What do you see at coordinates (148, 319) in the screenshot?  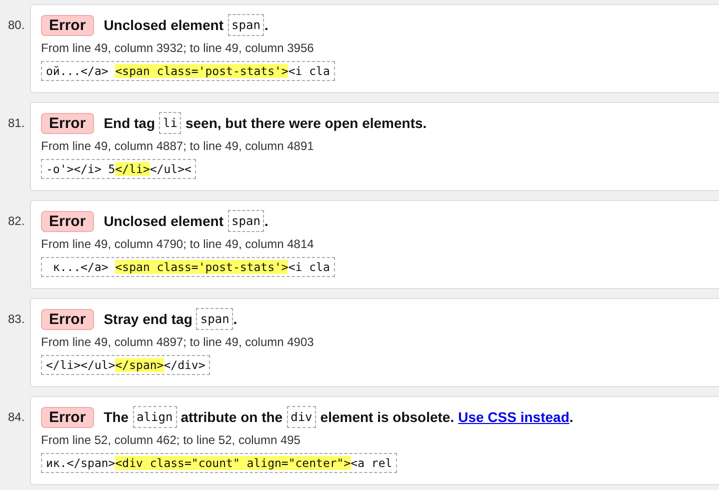 I see `message-text: Stray end tag` at bounding box center [148, 319].